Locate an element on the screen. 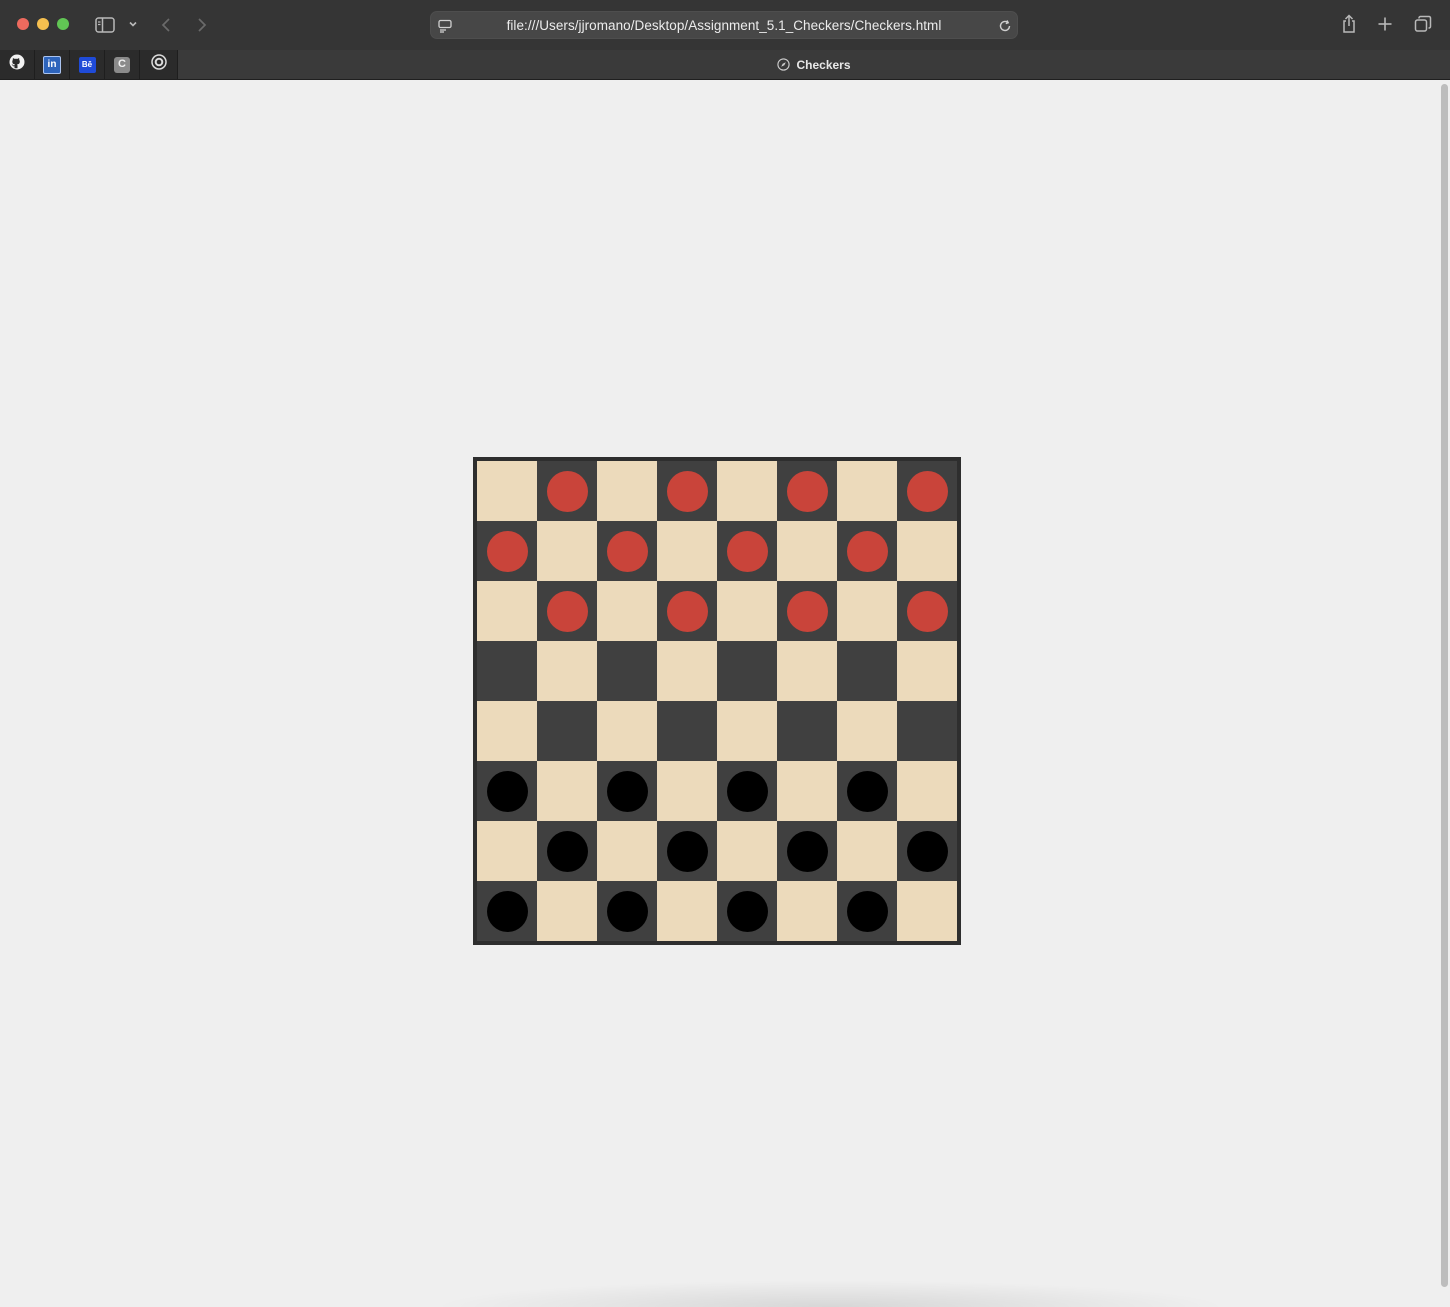  zoom-window-button is located at coordinates (63, 24).